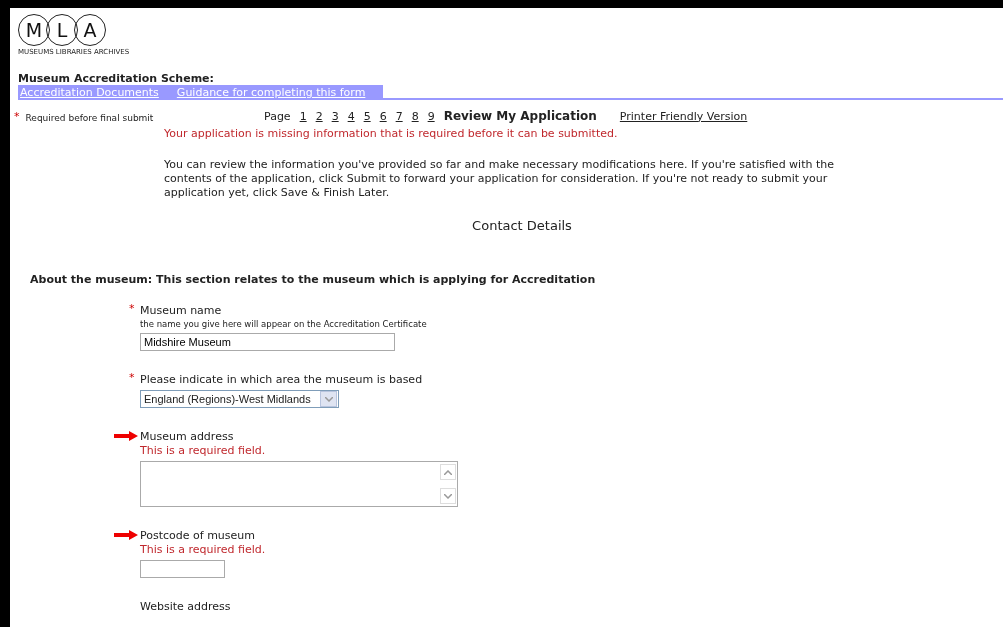 The height and width of the screenshot is (627, 1003). I want to click on printer-link: Printer Friendly Version, so click(683, 116).